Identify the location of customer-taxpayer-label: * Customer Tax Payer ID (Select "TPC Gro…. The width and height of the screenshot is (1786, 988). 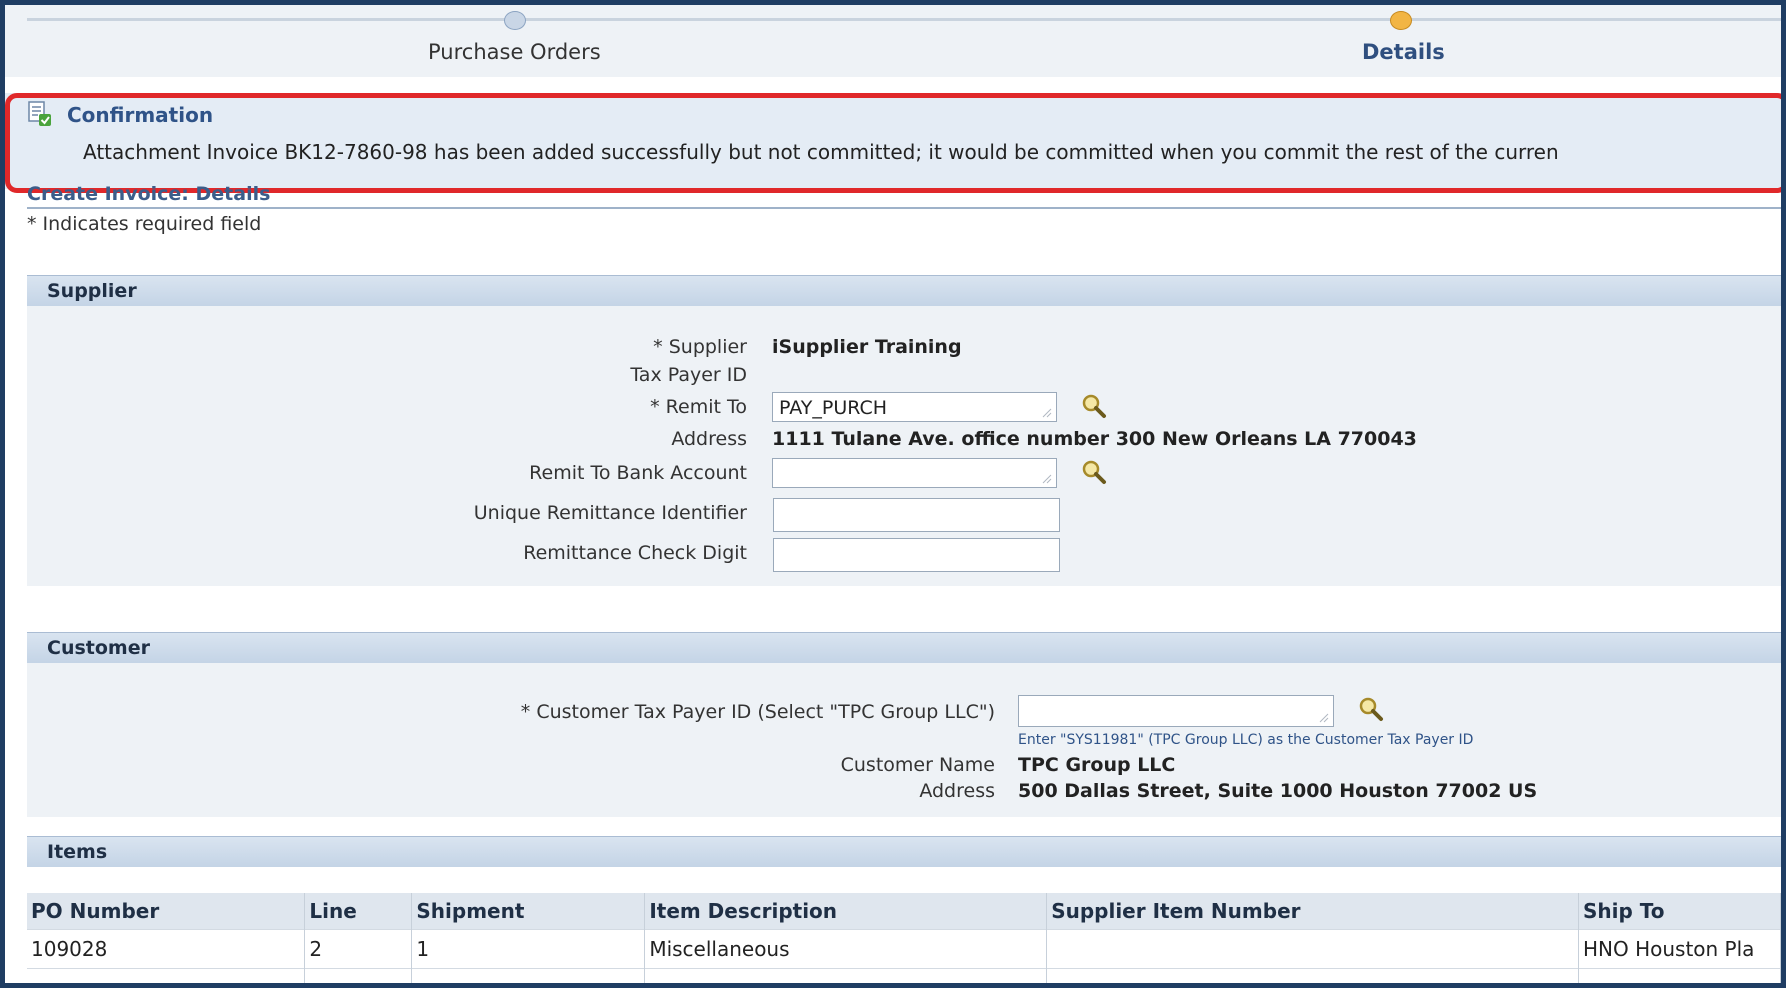
(757, 712).